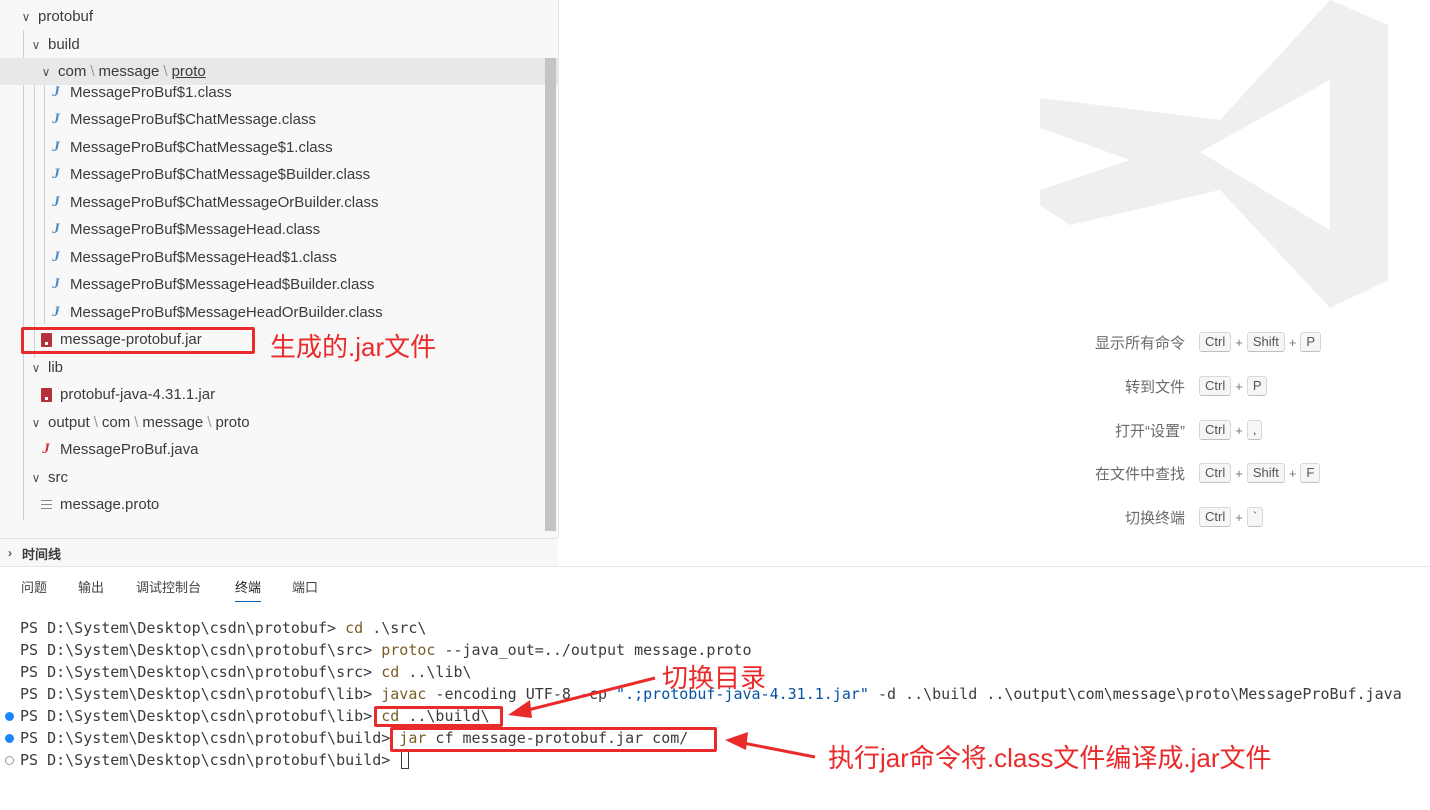  I want to click on path-segment: message, so click(129, 71).